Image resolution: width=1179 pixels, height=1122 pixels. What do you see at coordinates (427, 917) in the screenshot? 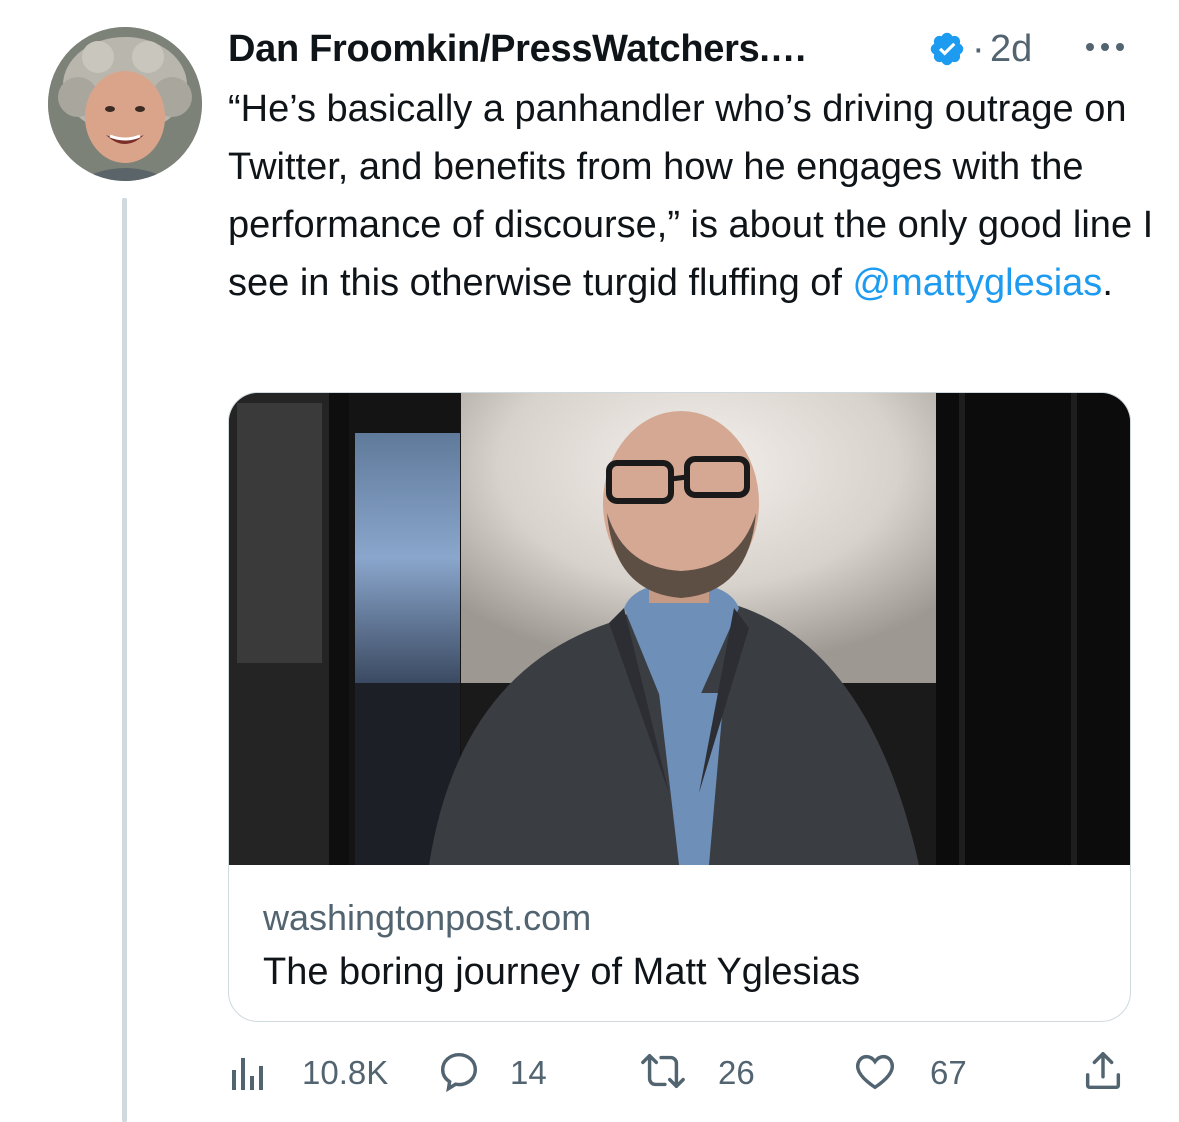
I see `card-domain: washingtonpost.com` at bounding box center [427, 917].